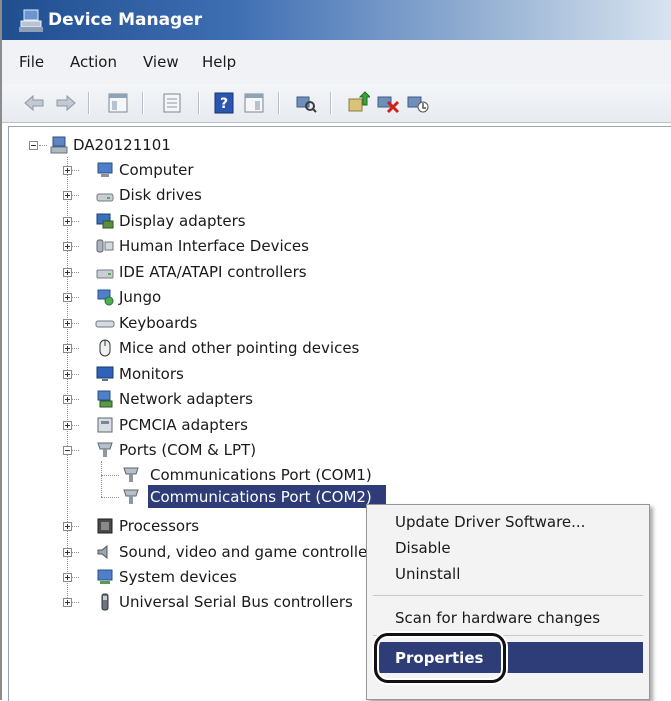 The width and height of the screenshot is (671, 701). I want to click on mouse-icon, so click(105, 348).